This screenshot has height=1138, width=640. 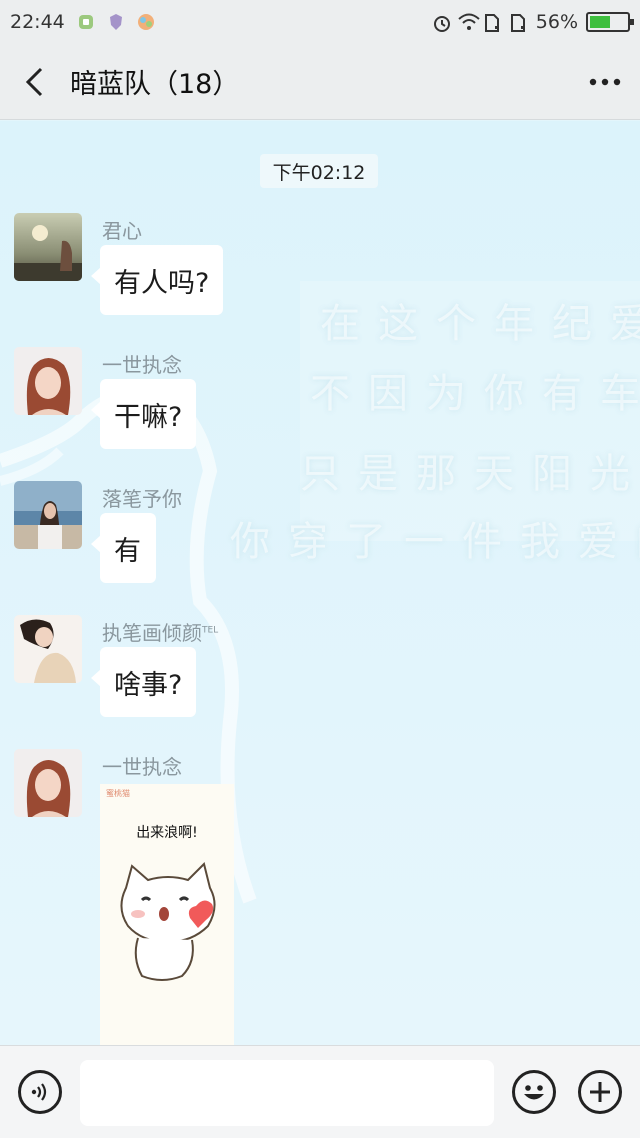 I want to click on plus-button, so click(x=600, y=1092).